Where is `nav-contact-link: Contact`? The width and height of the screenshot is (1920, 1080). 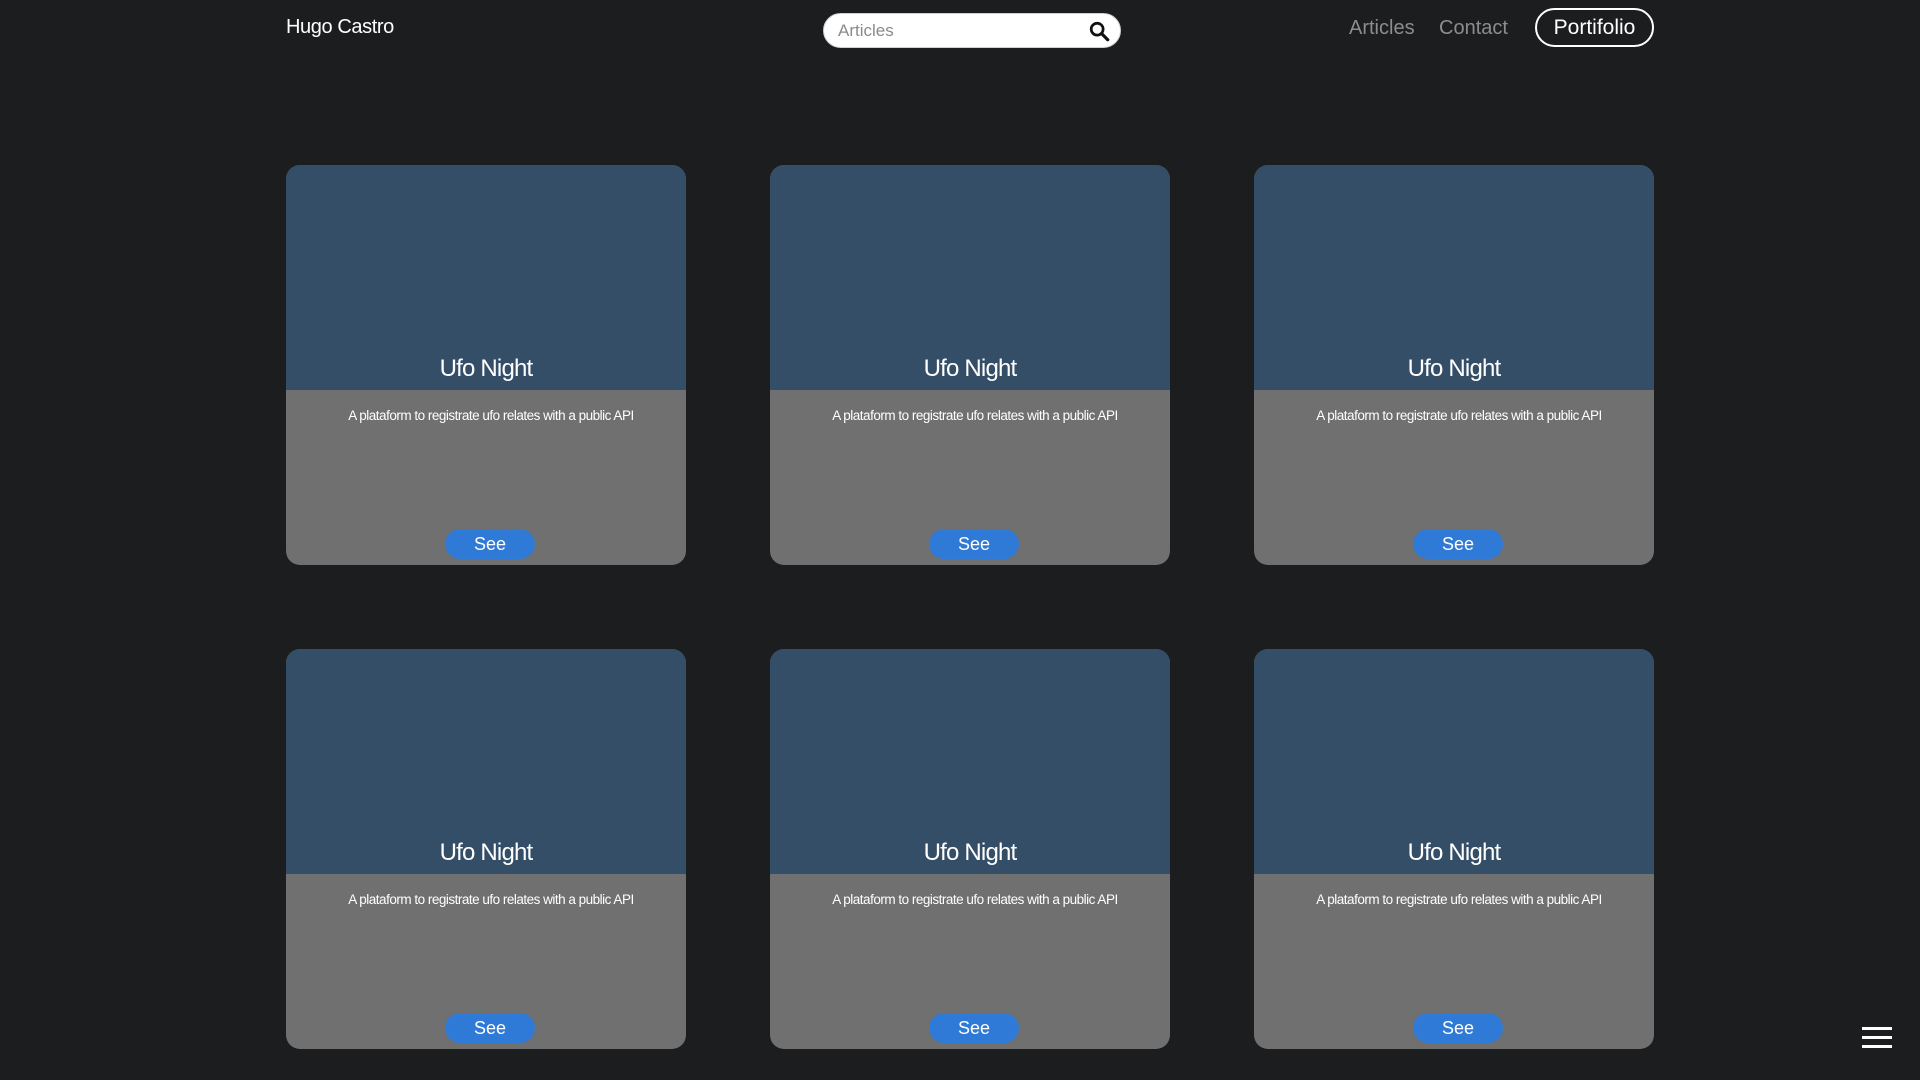 nav-contact-link: Contact is located at coordinates (1473, 28).